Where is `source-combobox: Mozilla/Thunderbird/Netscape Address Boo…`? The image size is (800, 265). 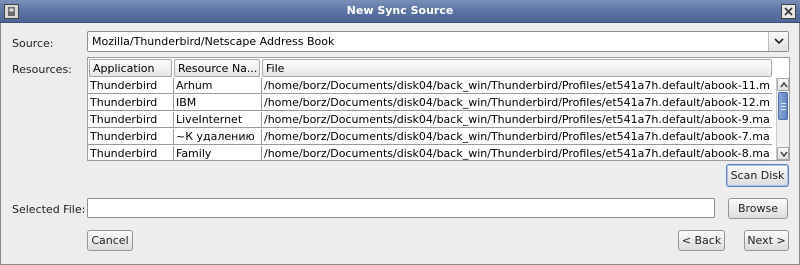 source-combobox: Mozilla/Thunderbird/Netscape Address Boo… is located at coordinates (438, 41).